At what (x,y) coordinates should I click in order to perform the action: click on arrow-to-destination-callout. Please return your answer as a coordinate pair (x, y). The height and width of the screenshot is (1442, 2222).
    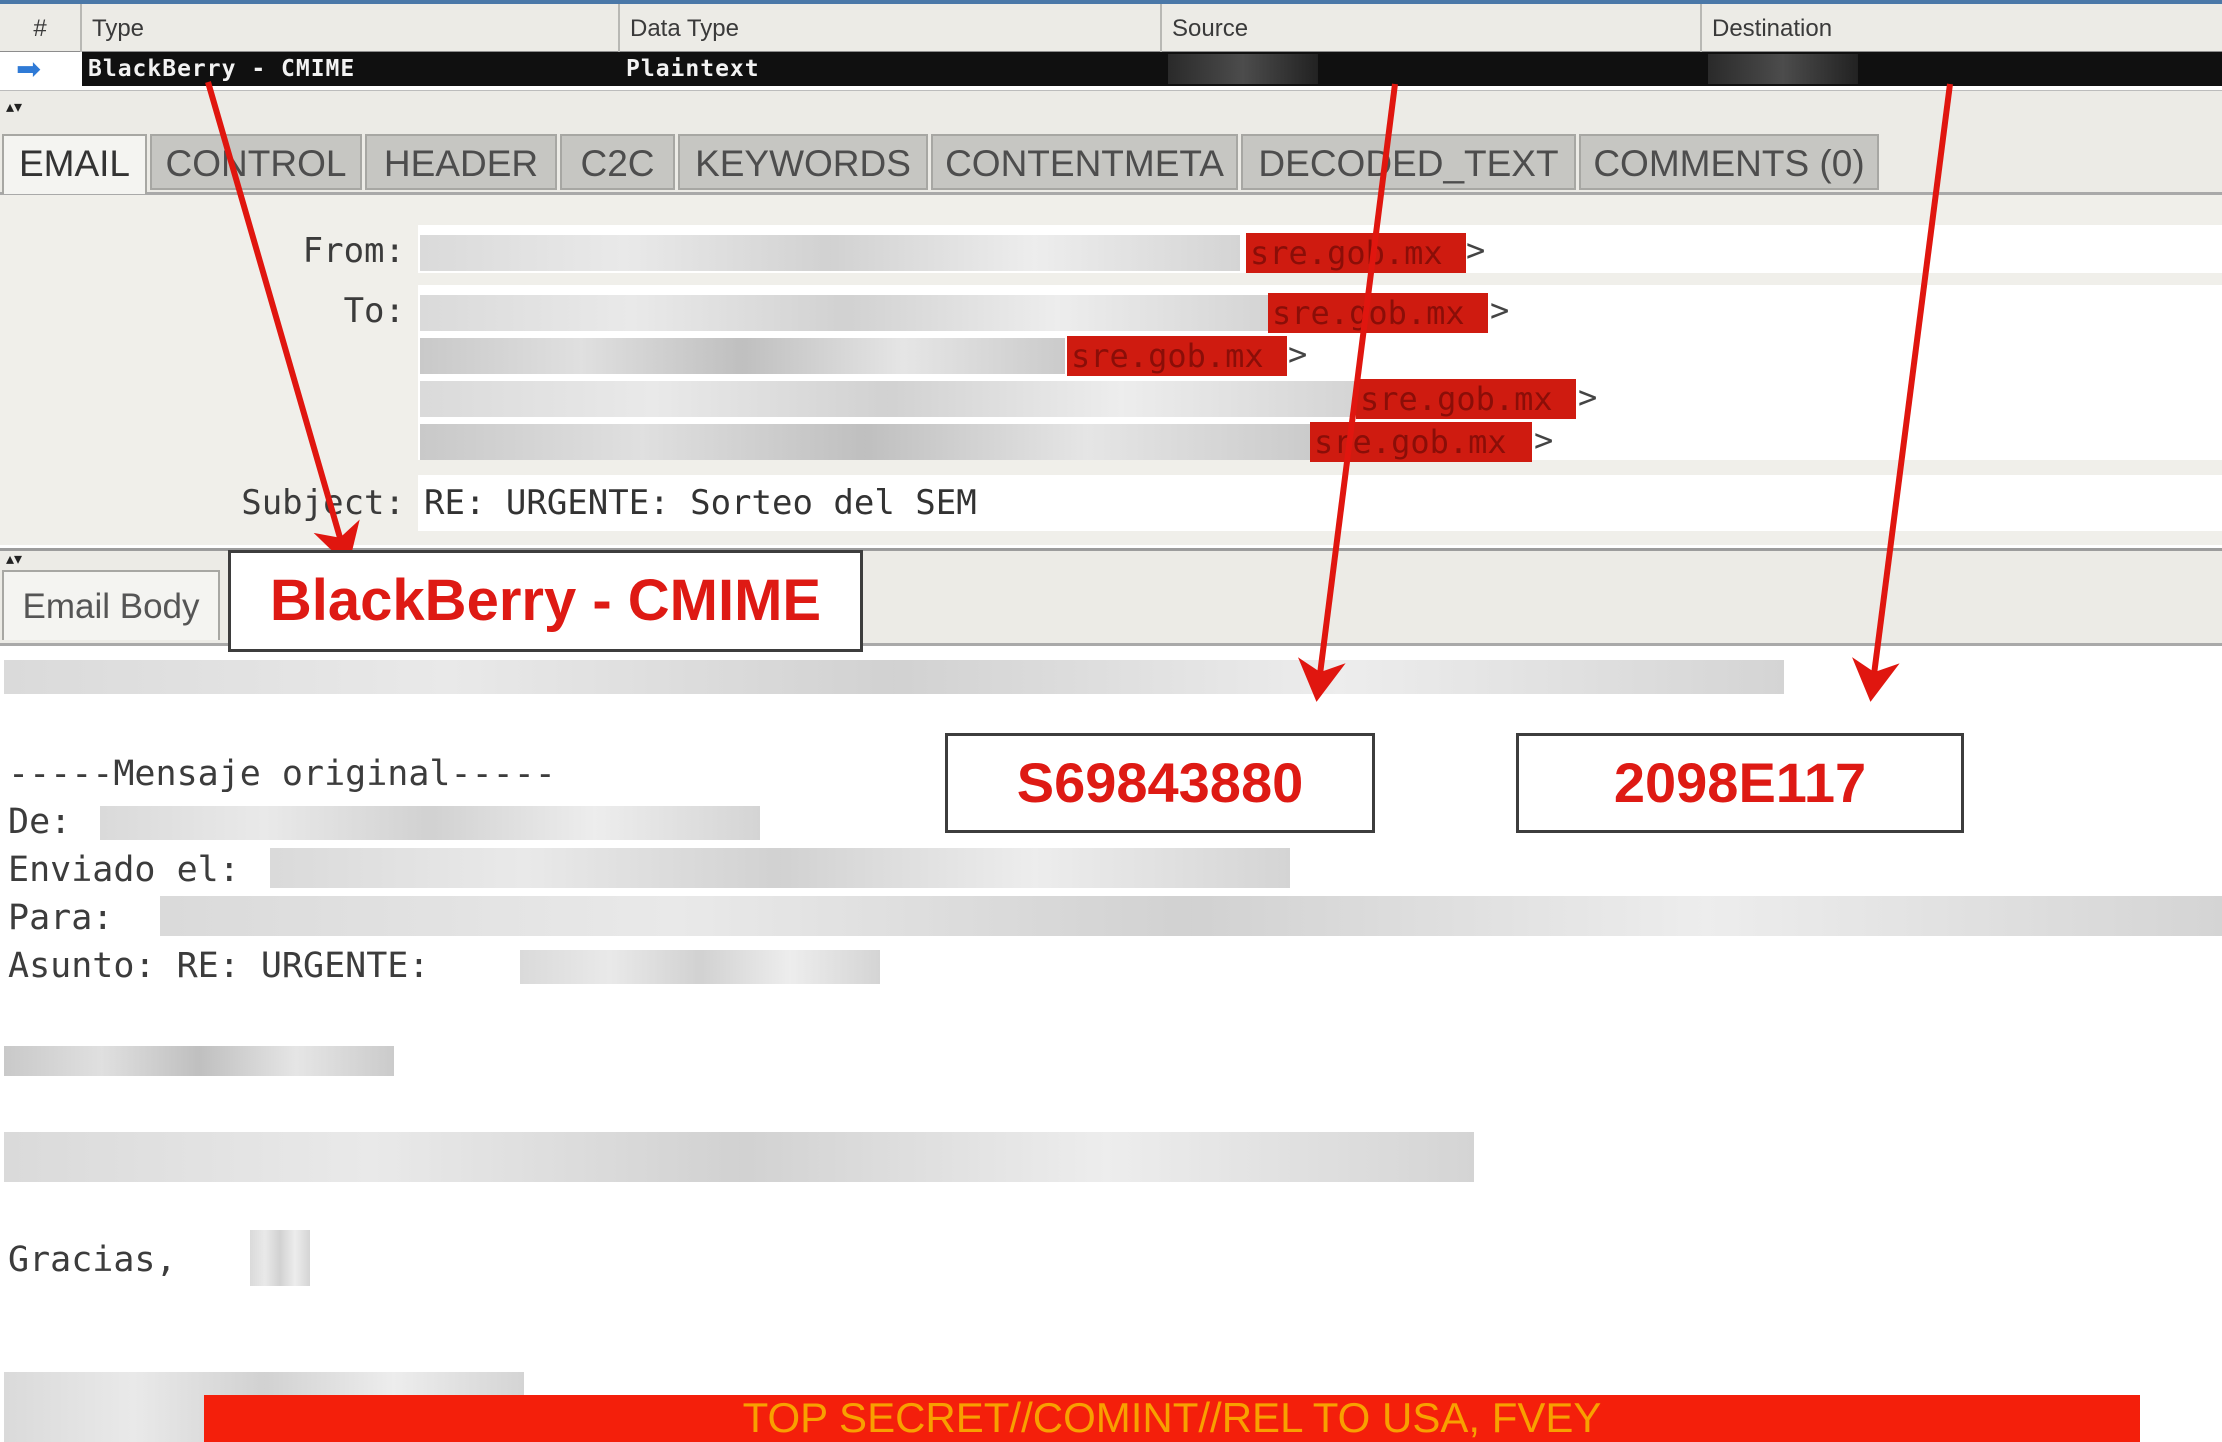
    Looking at the image, I should click on (1902, 392).